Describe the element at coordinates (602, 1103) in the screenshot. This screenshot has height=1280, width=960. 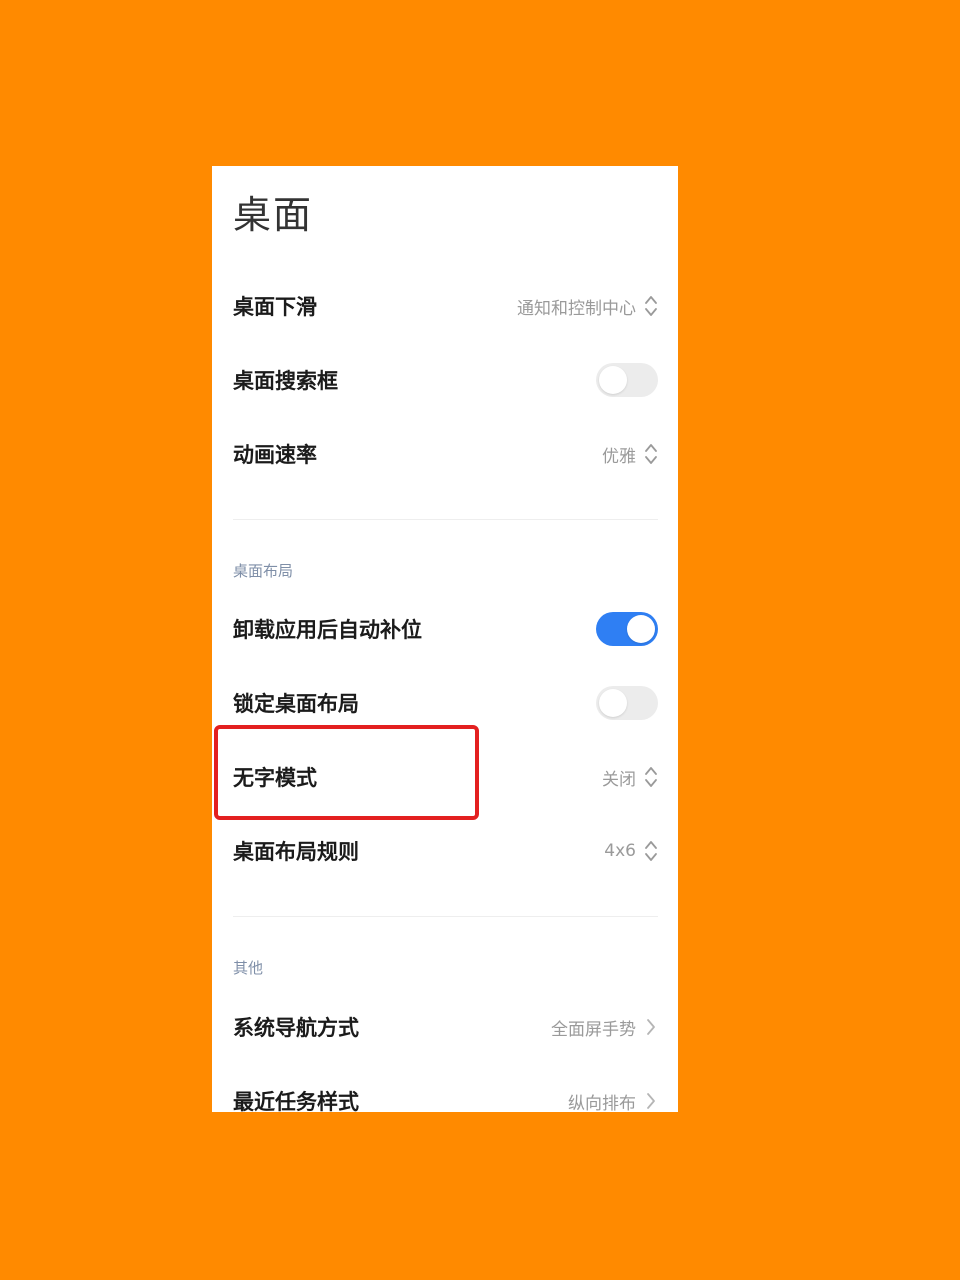
I see `row-value: 纵向排布` at that location.